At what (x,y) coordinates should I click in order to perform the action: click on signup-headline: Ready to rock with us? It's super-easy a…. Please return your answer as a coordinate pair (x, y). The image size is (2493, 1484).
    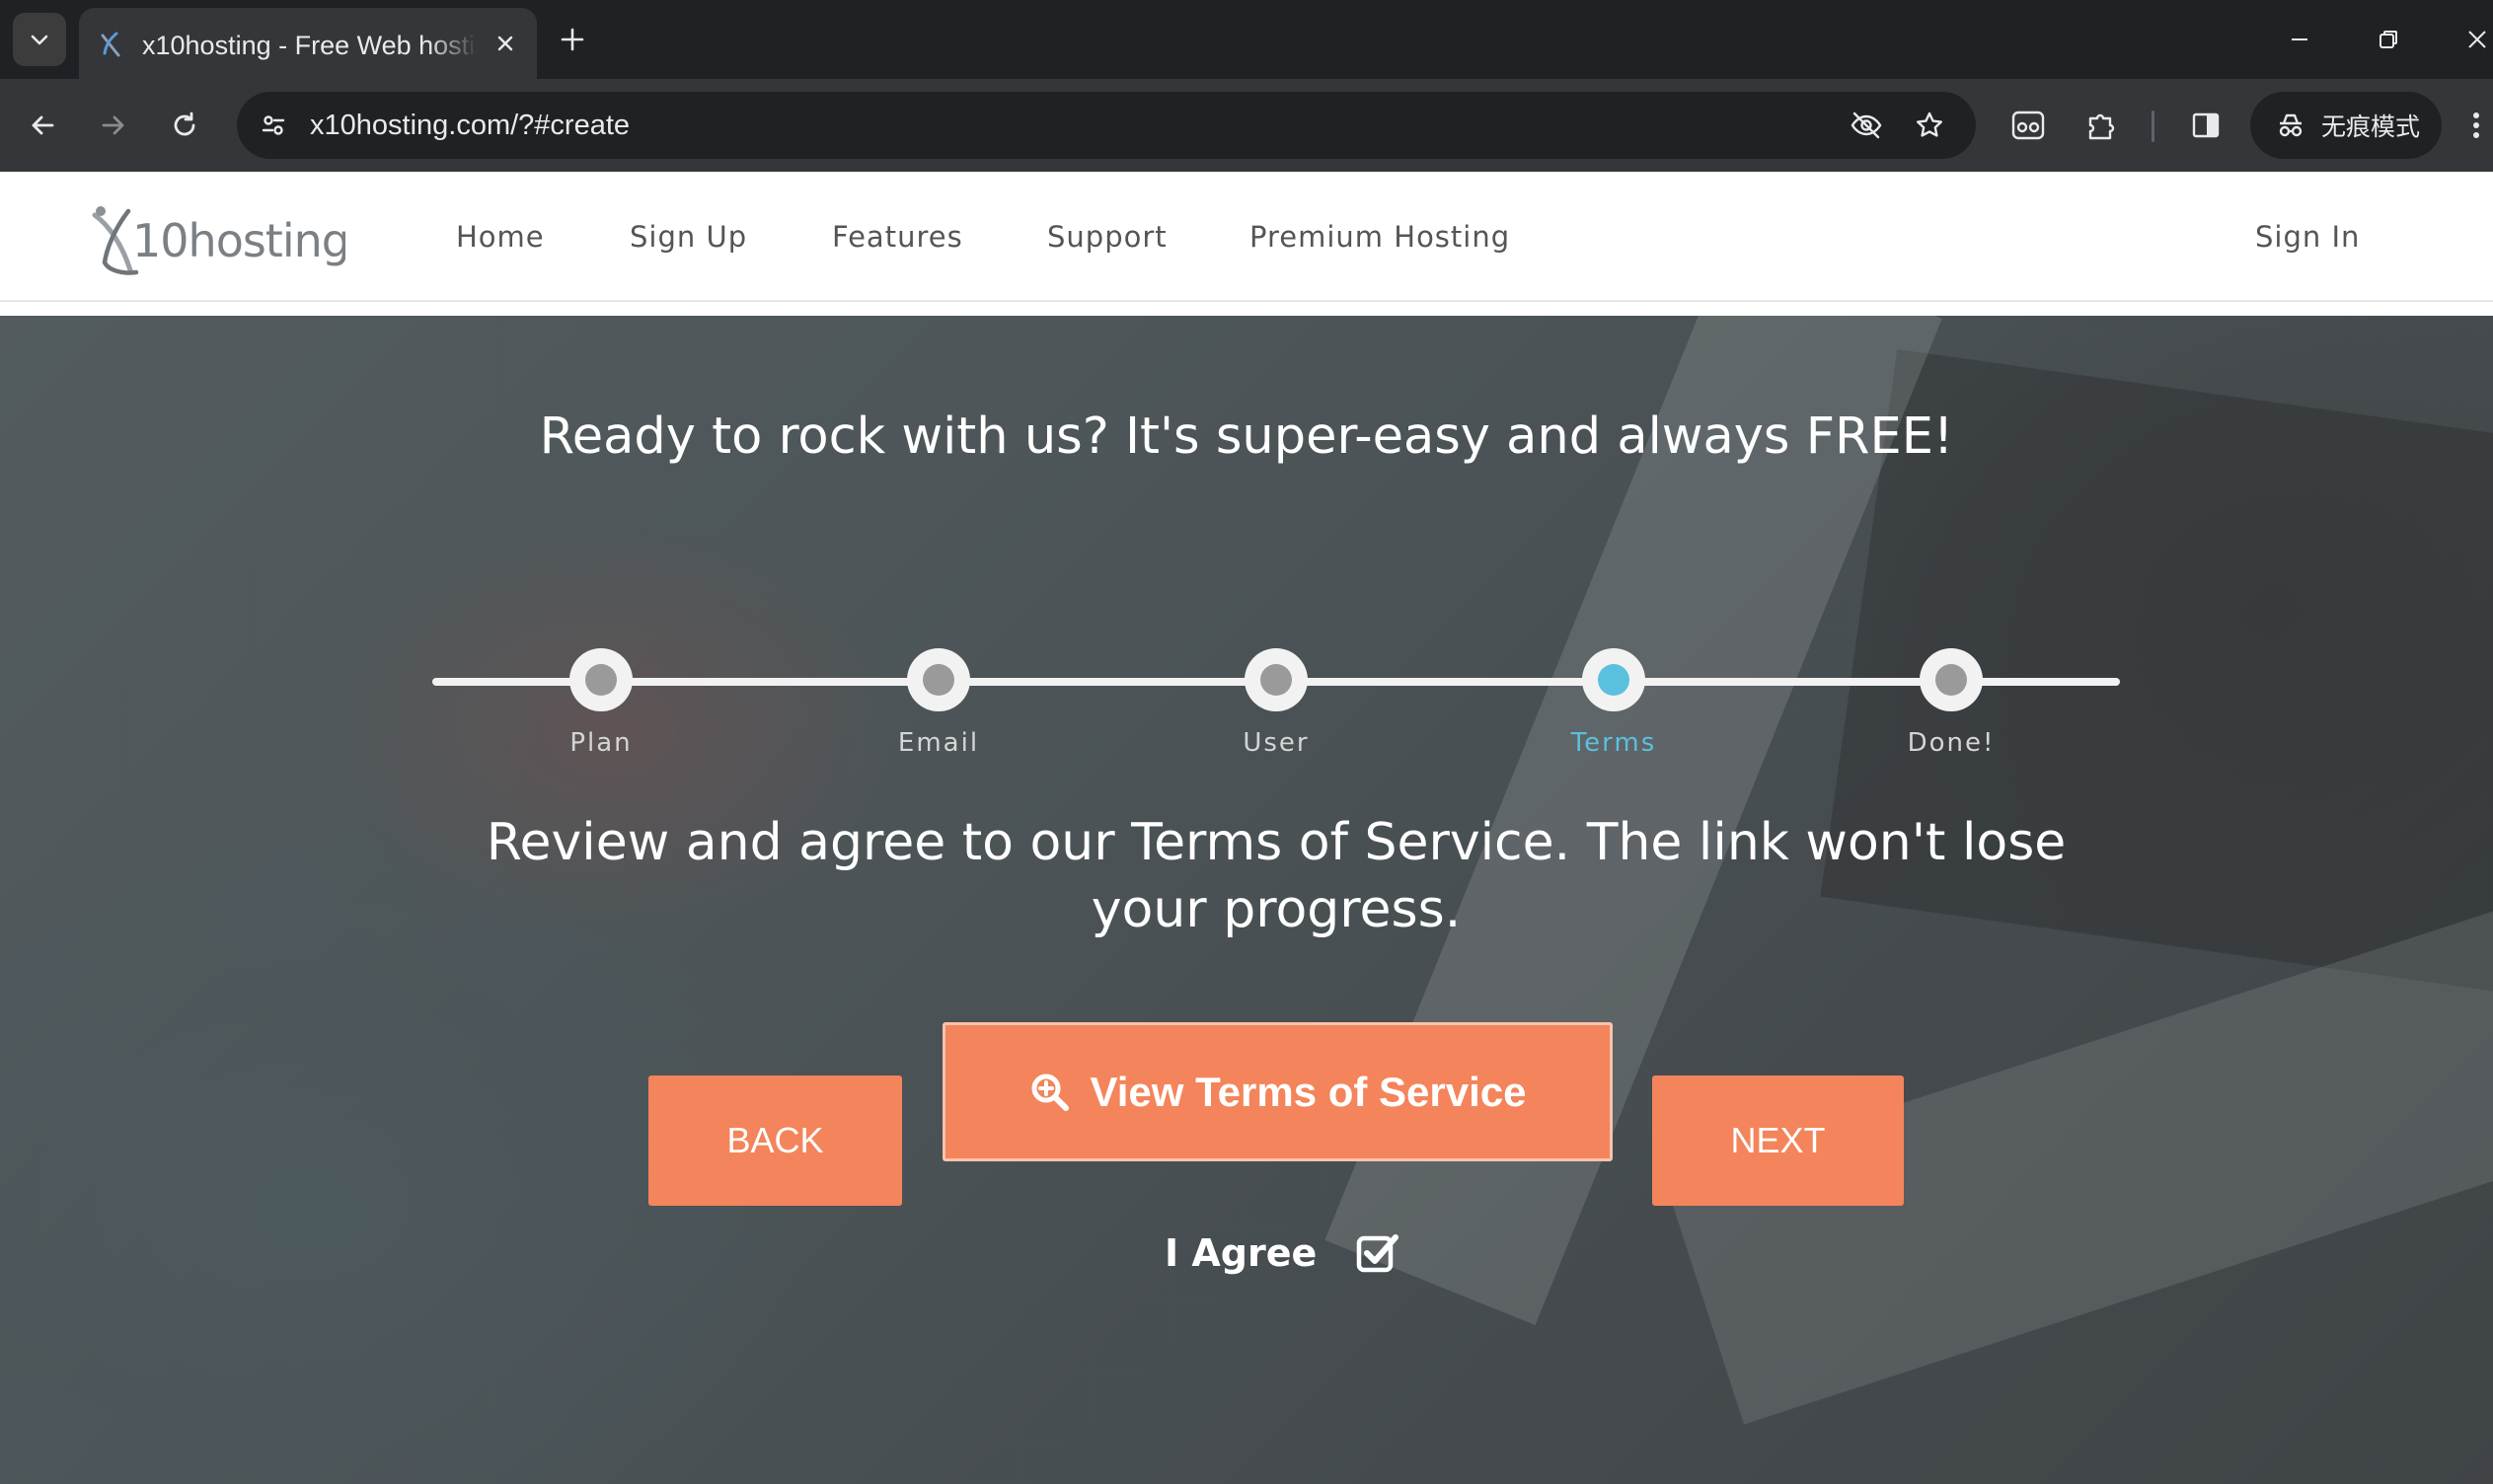
    Looking at the image, I should click on (1246, 437).